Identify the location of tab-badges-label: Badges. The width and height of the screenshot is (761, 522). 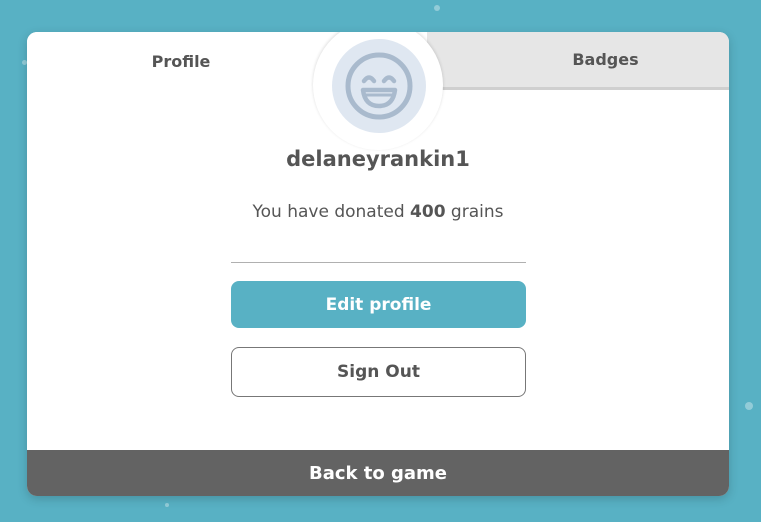
(605, 59).